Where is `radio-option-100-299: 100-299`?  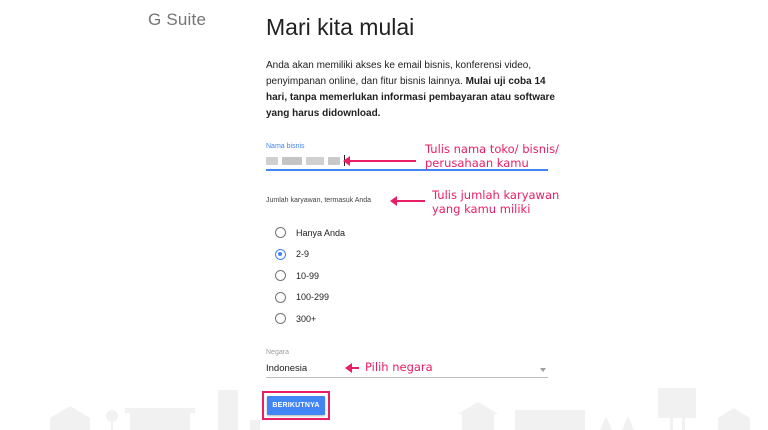 radio-option-100-299: 100-299 is located at coordinates (310, 298).